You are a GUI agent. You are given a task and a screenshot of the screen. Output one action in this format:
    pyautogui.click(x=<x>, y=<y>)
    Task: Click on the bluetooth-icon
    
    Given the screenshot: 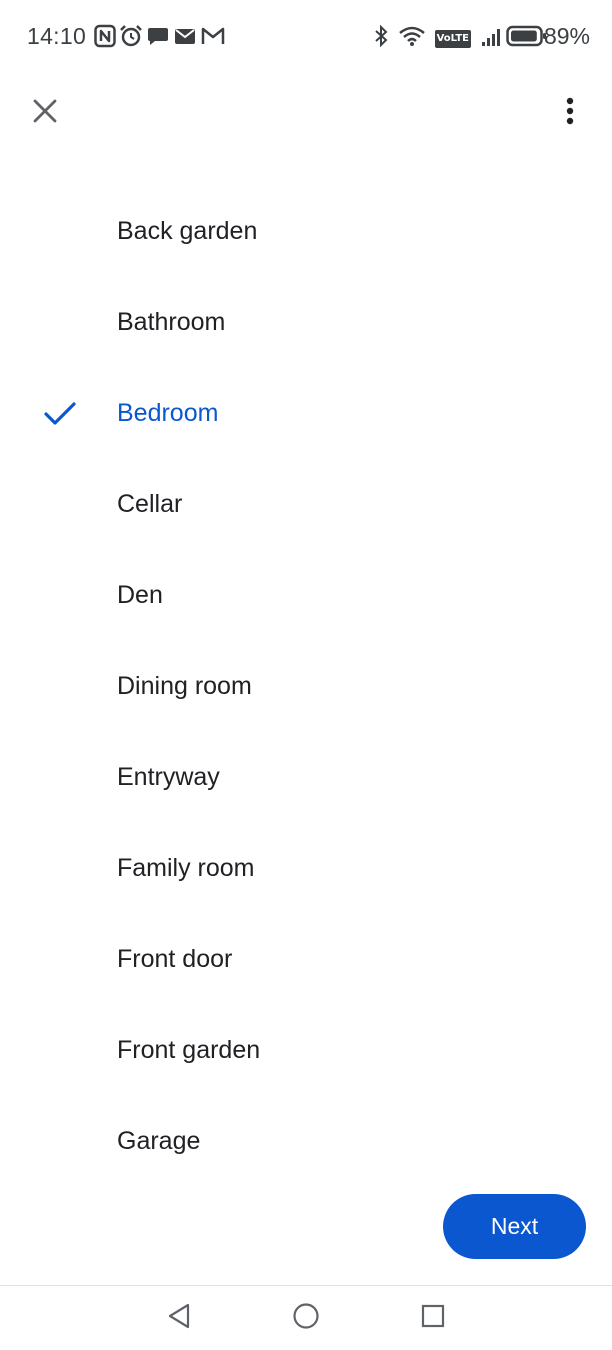 What is the action you would take?
    pyautogui.click(x=381, y=38)
    